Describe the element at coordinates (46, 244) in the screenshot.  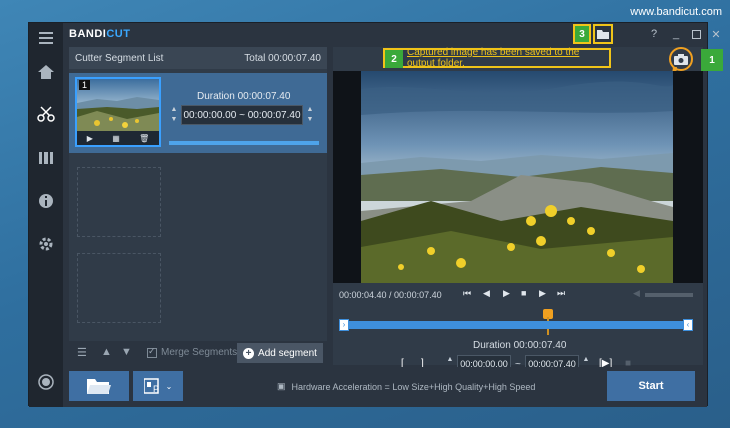
I see `gear-icon` at that location.